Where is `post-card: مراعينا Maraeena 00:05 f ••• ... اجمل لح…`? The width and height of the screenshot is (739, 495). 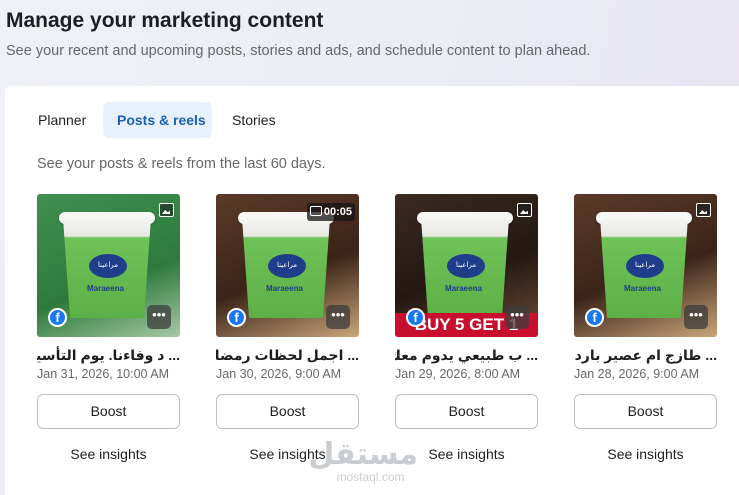 post-card: مراعينا Maraeena 00:05 f ••• ... اجمل لح… is located at coordinates (287, 328).